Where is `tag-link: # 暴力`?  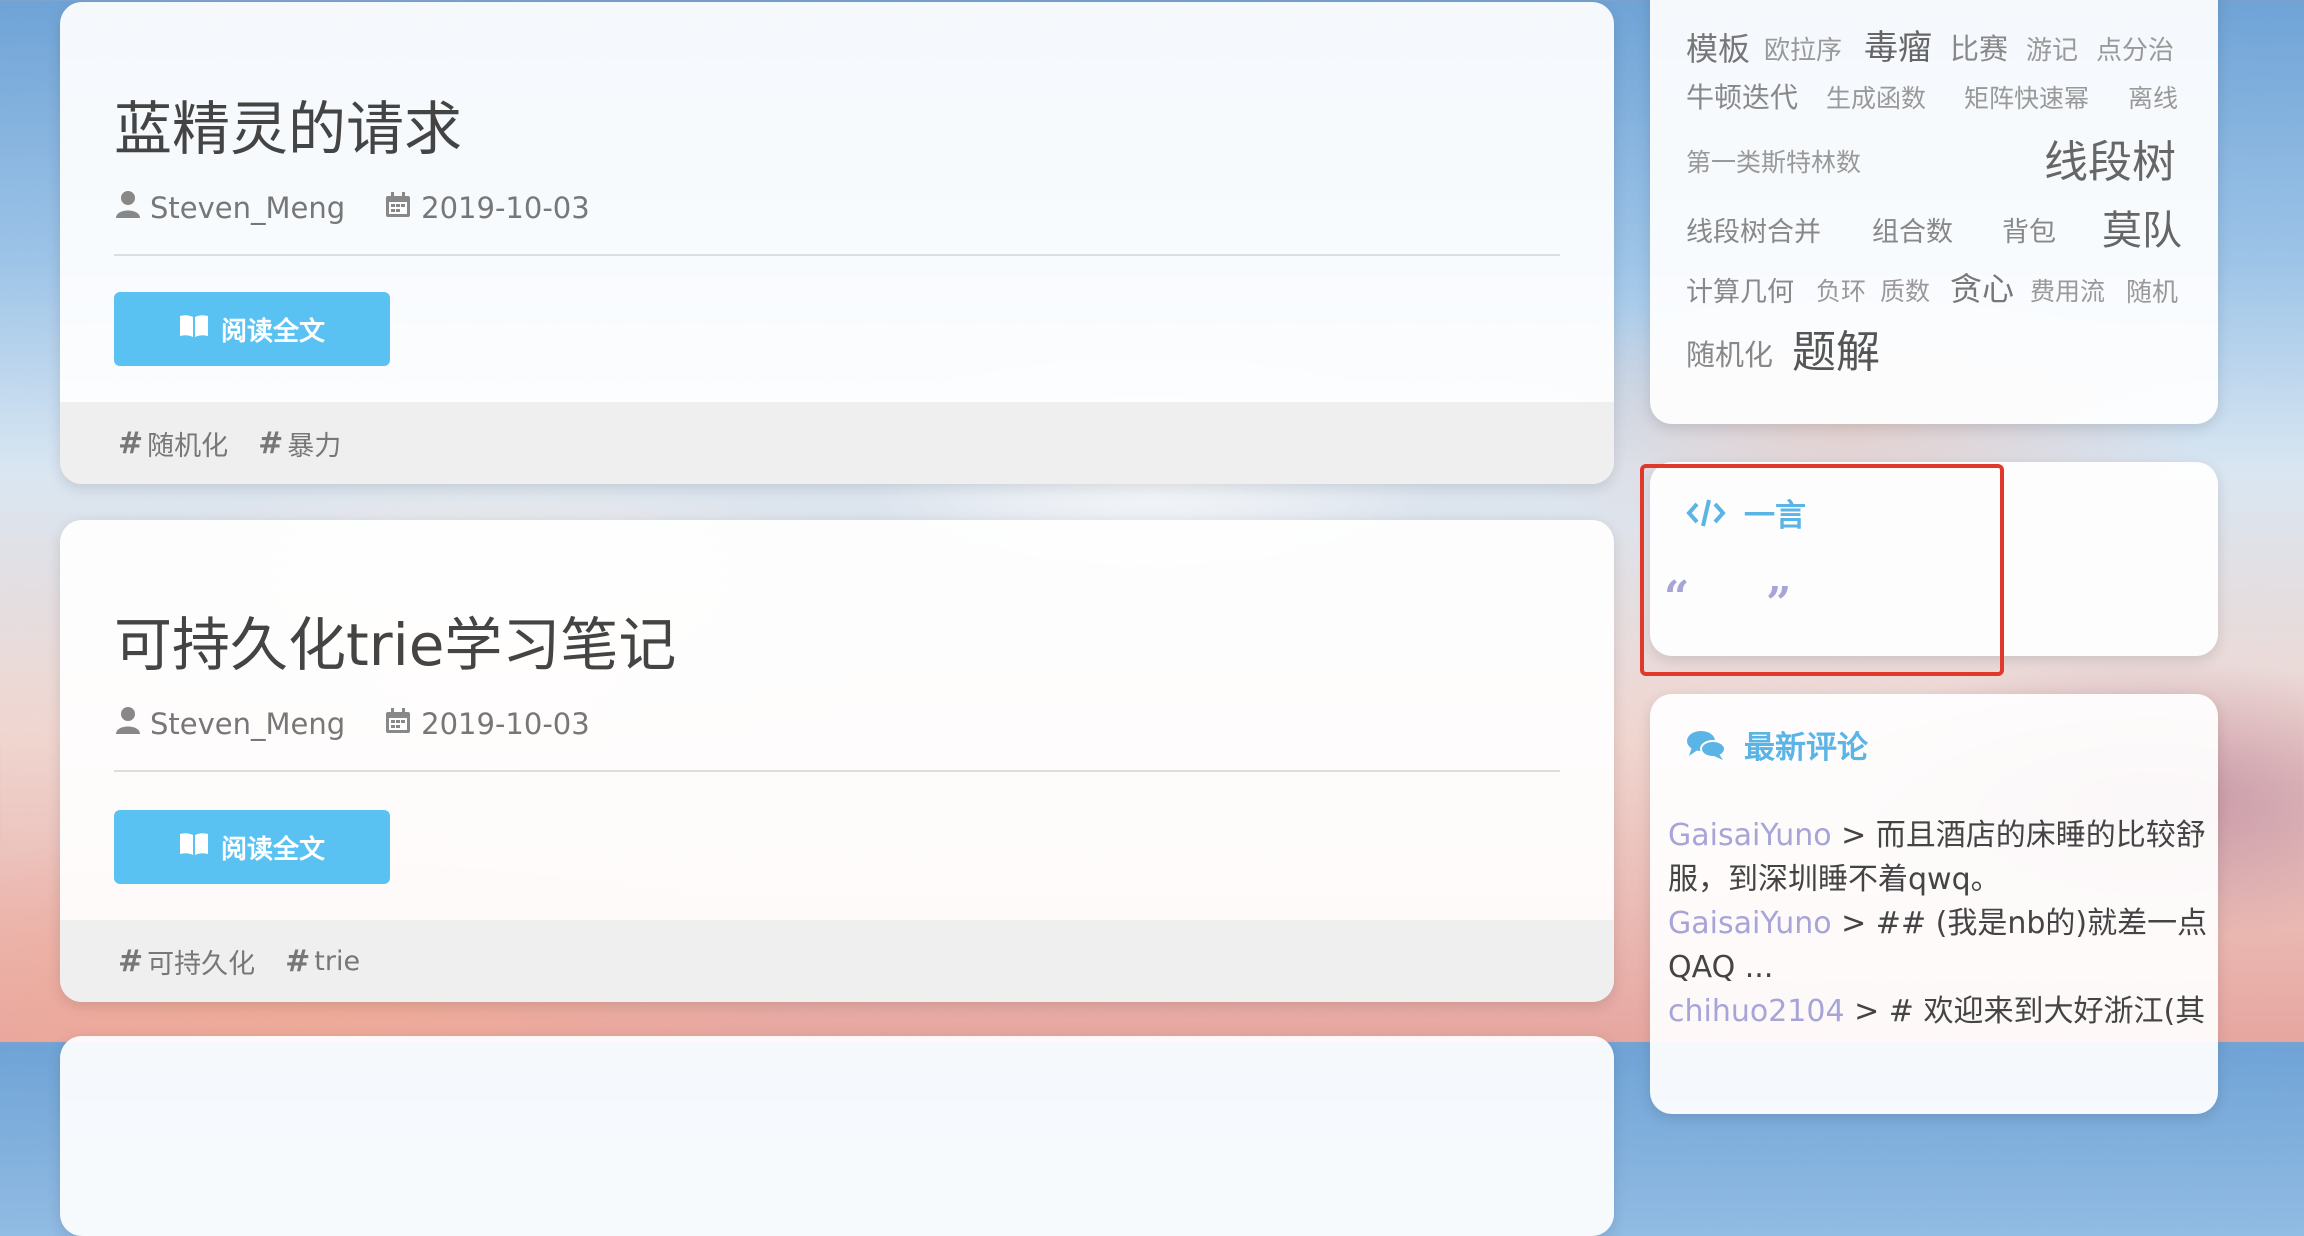 tag-link: # 暴力 is located at coordinates (299, 443).